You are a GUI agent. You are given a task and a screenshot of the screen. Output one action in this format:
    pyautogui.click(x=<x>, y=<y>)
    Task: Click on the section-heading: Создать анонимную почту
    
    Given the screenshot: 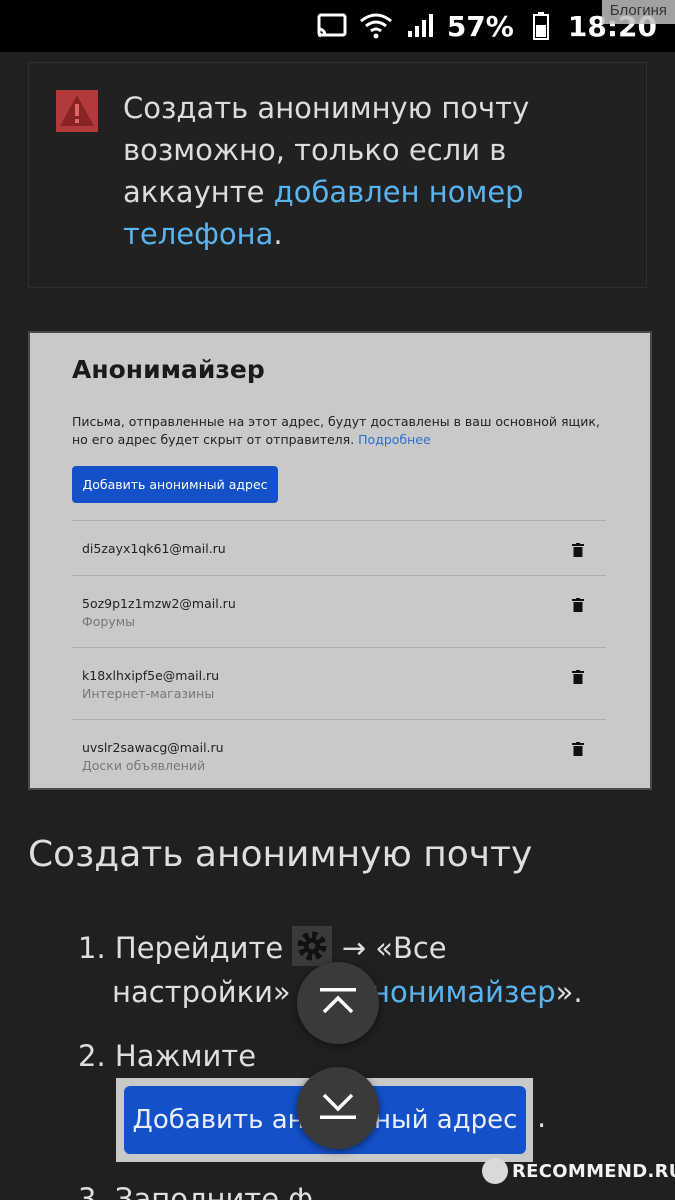 What is the action you would take?
    pyautogui.click(x=280, y=854)
    